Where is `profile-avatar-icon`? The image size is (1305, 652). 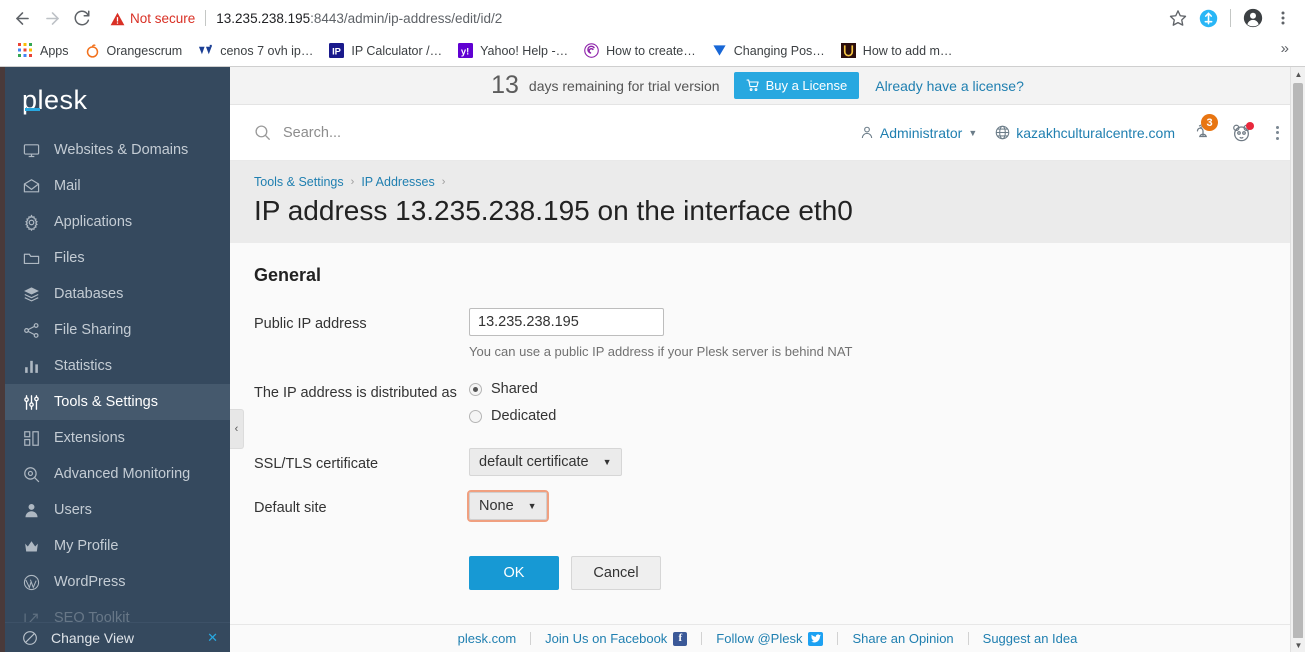
profile-avatar-icon is located at coordinates (1253, 18).